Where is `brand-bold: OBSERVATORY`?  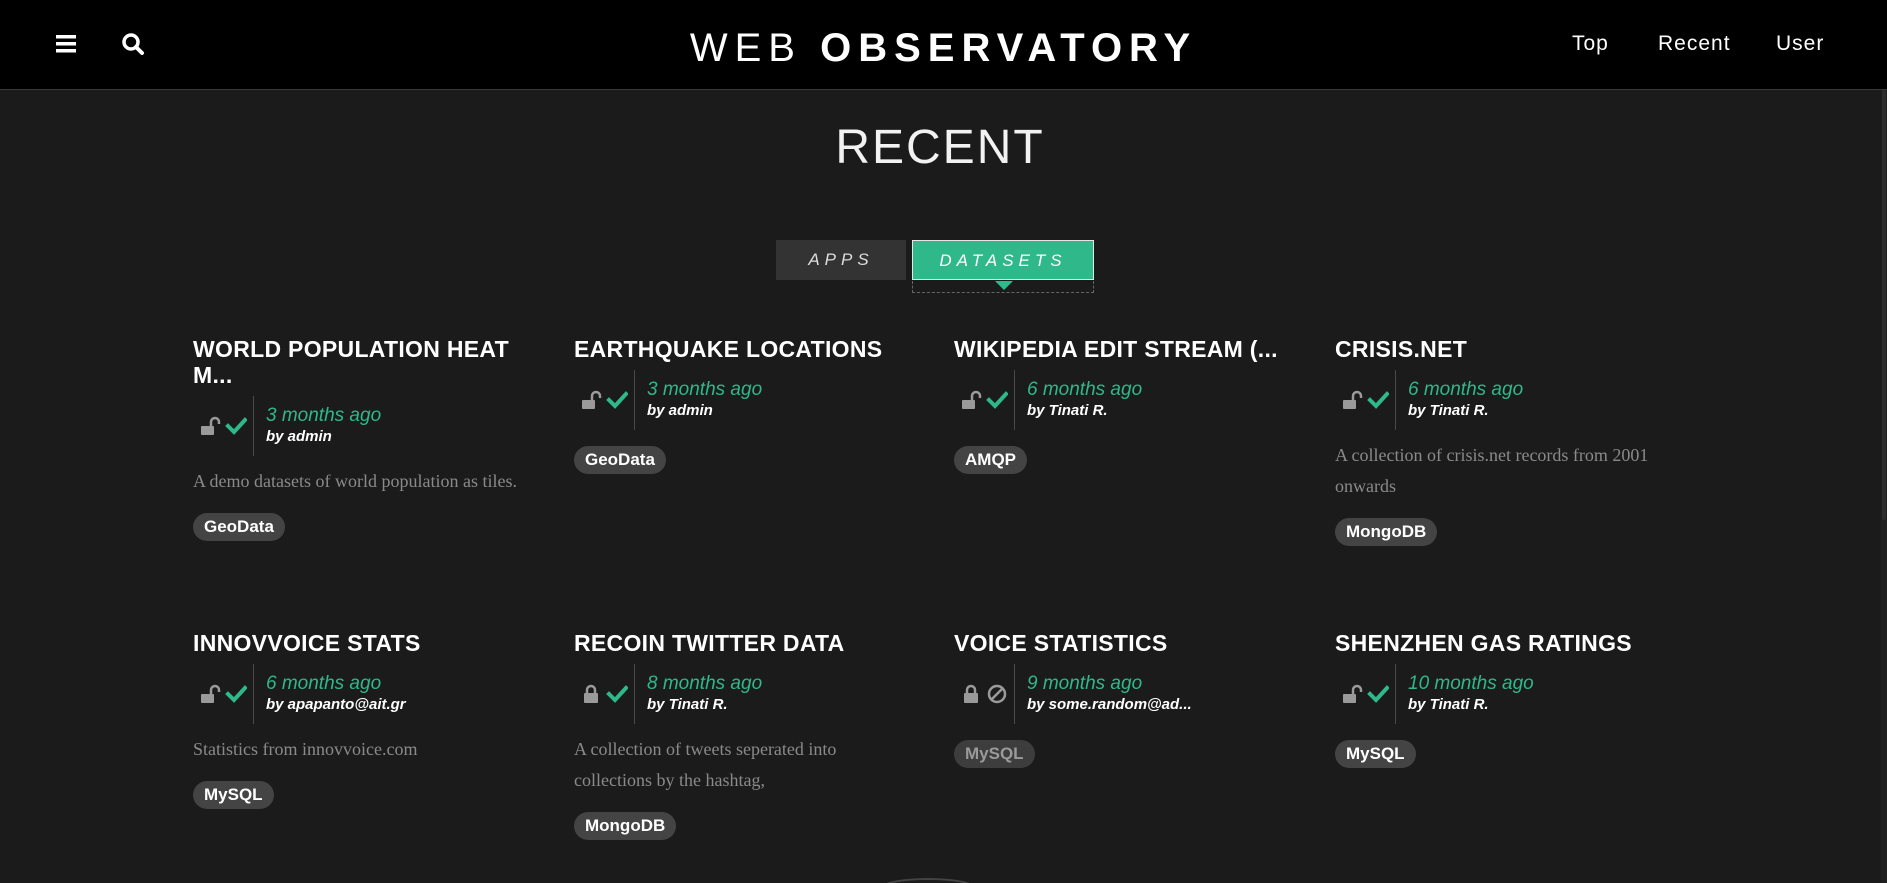 brand-bold: OBSERVATORY is located at coordinates (1009, 48).